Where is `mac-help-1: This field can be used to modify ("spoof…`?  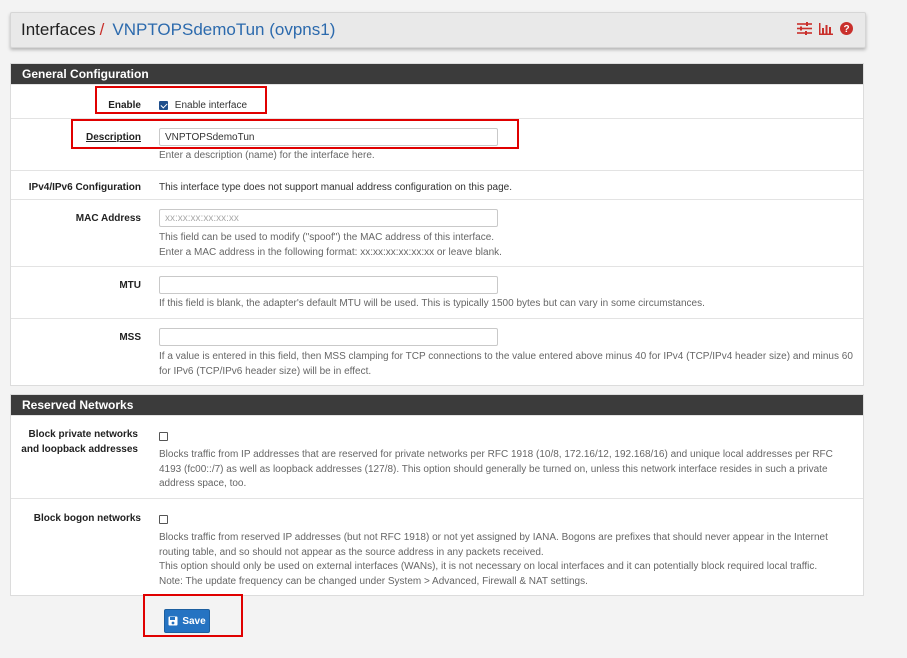 mac-help-1: This field can be used to modify ("spoof… is located at coordinates (327, 237).